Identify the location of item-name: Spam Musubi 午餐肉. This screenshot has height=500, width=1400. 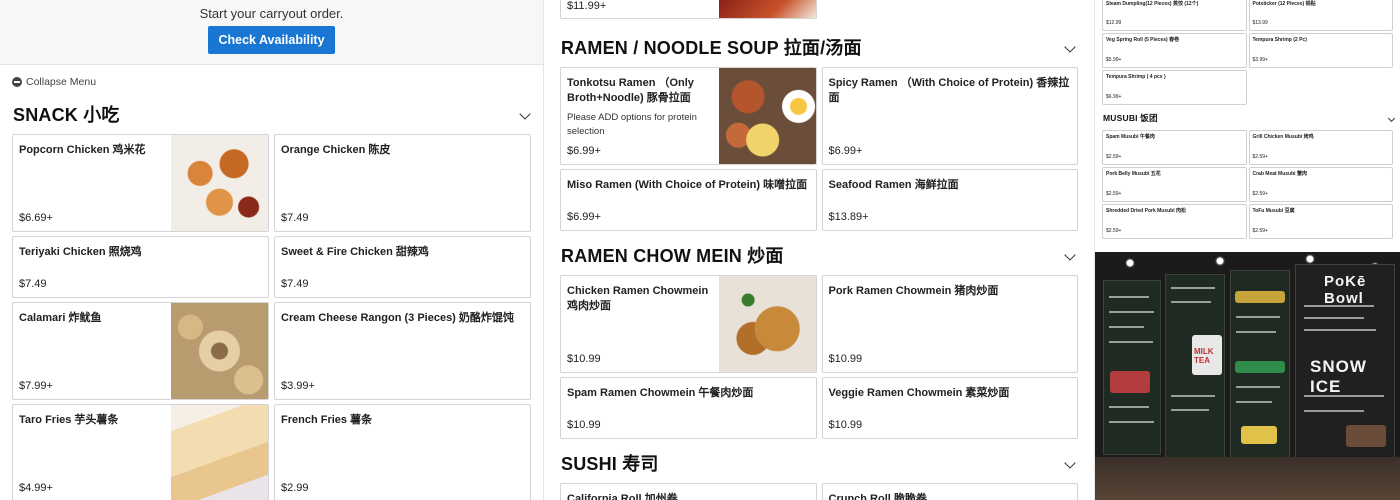
(1130, 137).